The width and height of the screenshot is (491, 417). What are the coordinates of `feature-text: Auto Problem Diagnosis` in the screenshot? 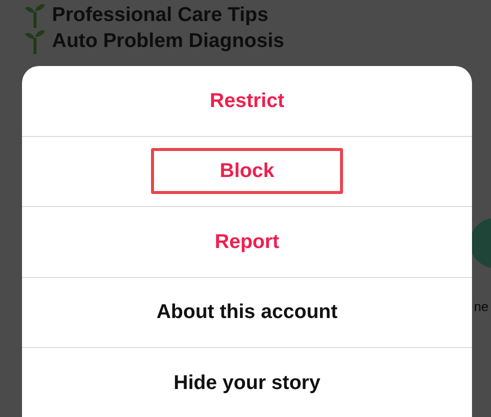 It's located at (168, 41).